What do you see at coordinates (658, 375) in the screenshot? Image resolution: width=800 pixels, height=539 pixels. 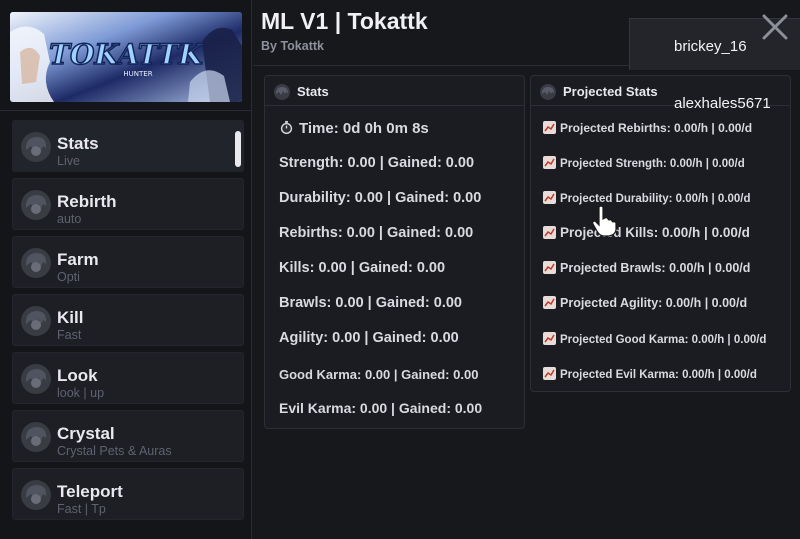 I see `projected-row-text: Projected Evil Karma: 0.00/h | 0.00/d` at bounding box center [658, 375].